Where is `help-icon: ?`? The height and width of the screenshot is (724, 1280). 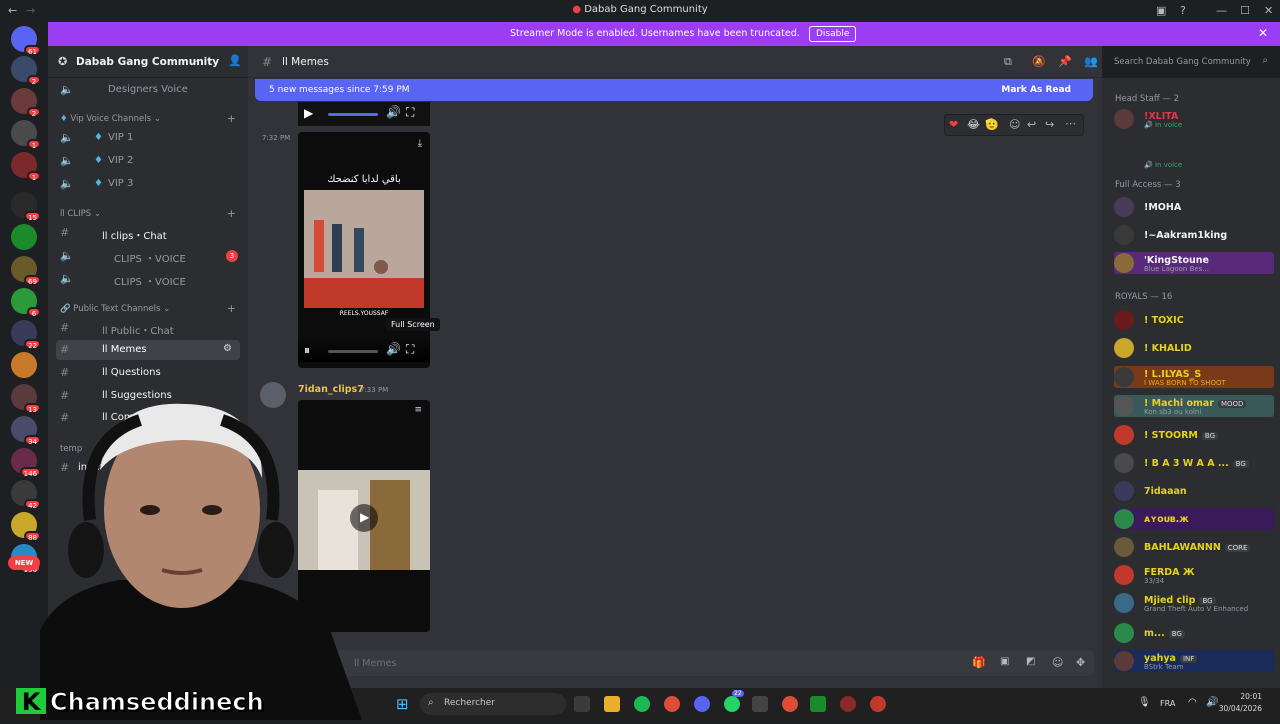
help-icon: ? is located at coordinates (1183, 10).